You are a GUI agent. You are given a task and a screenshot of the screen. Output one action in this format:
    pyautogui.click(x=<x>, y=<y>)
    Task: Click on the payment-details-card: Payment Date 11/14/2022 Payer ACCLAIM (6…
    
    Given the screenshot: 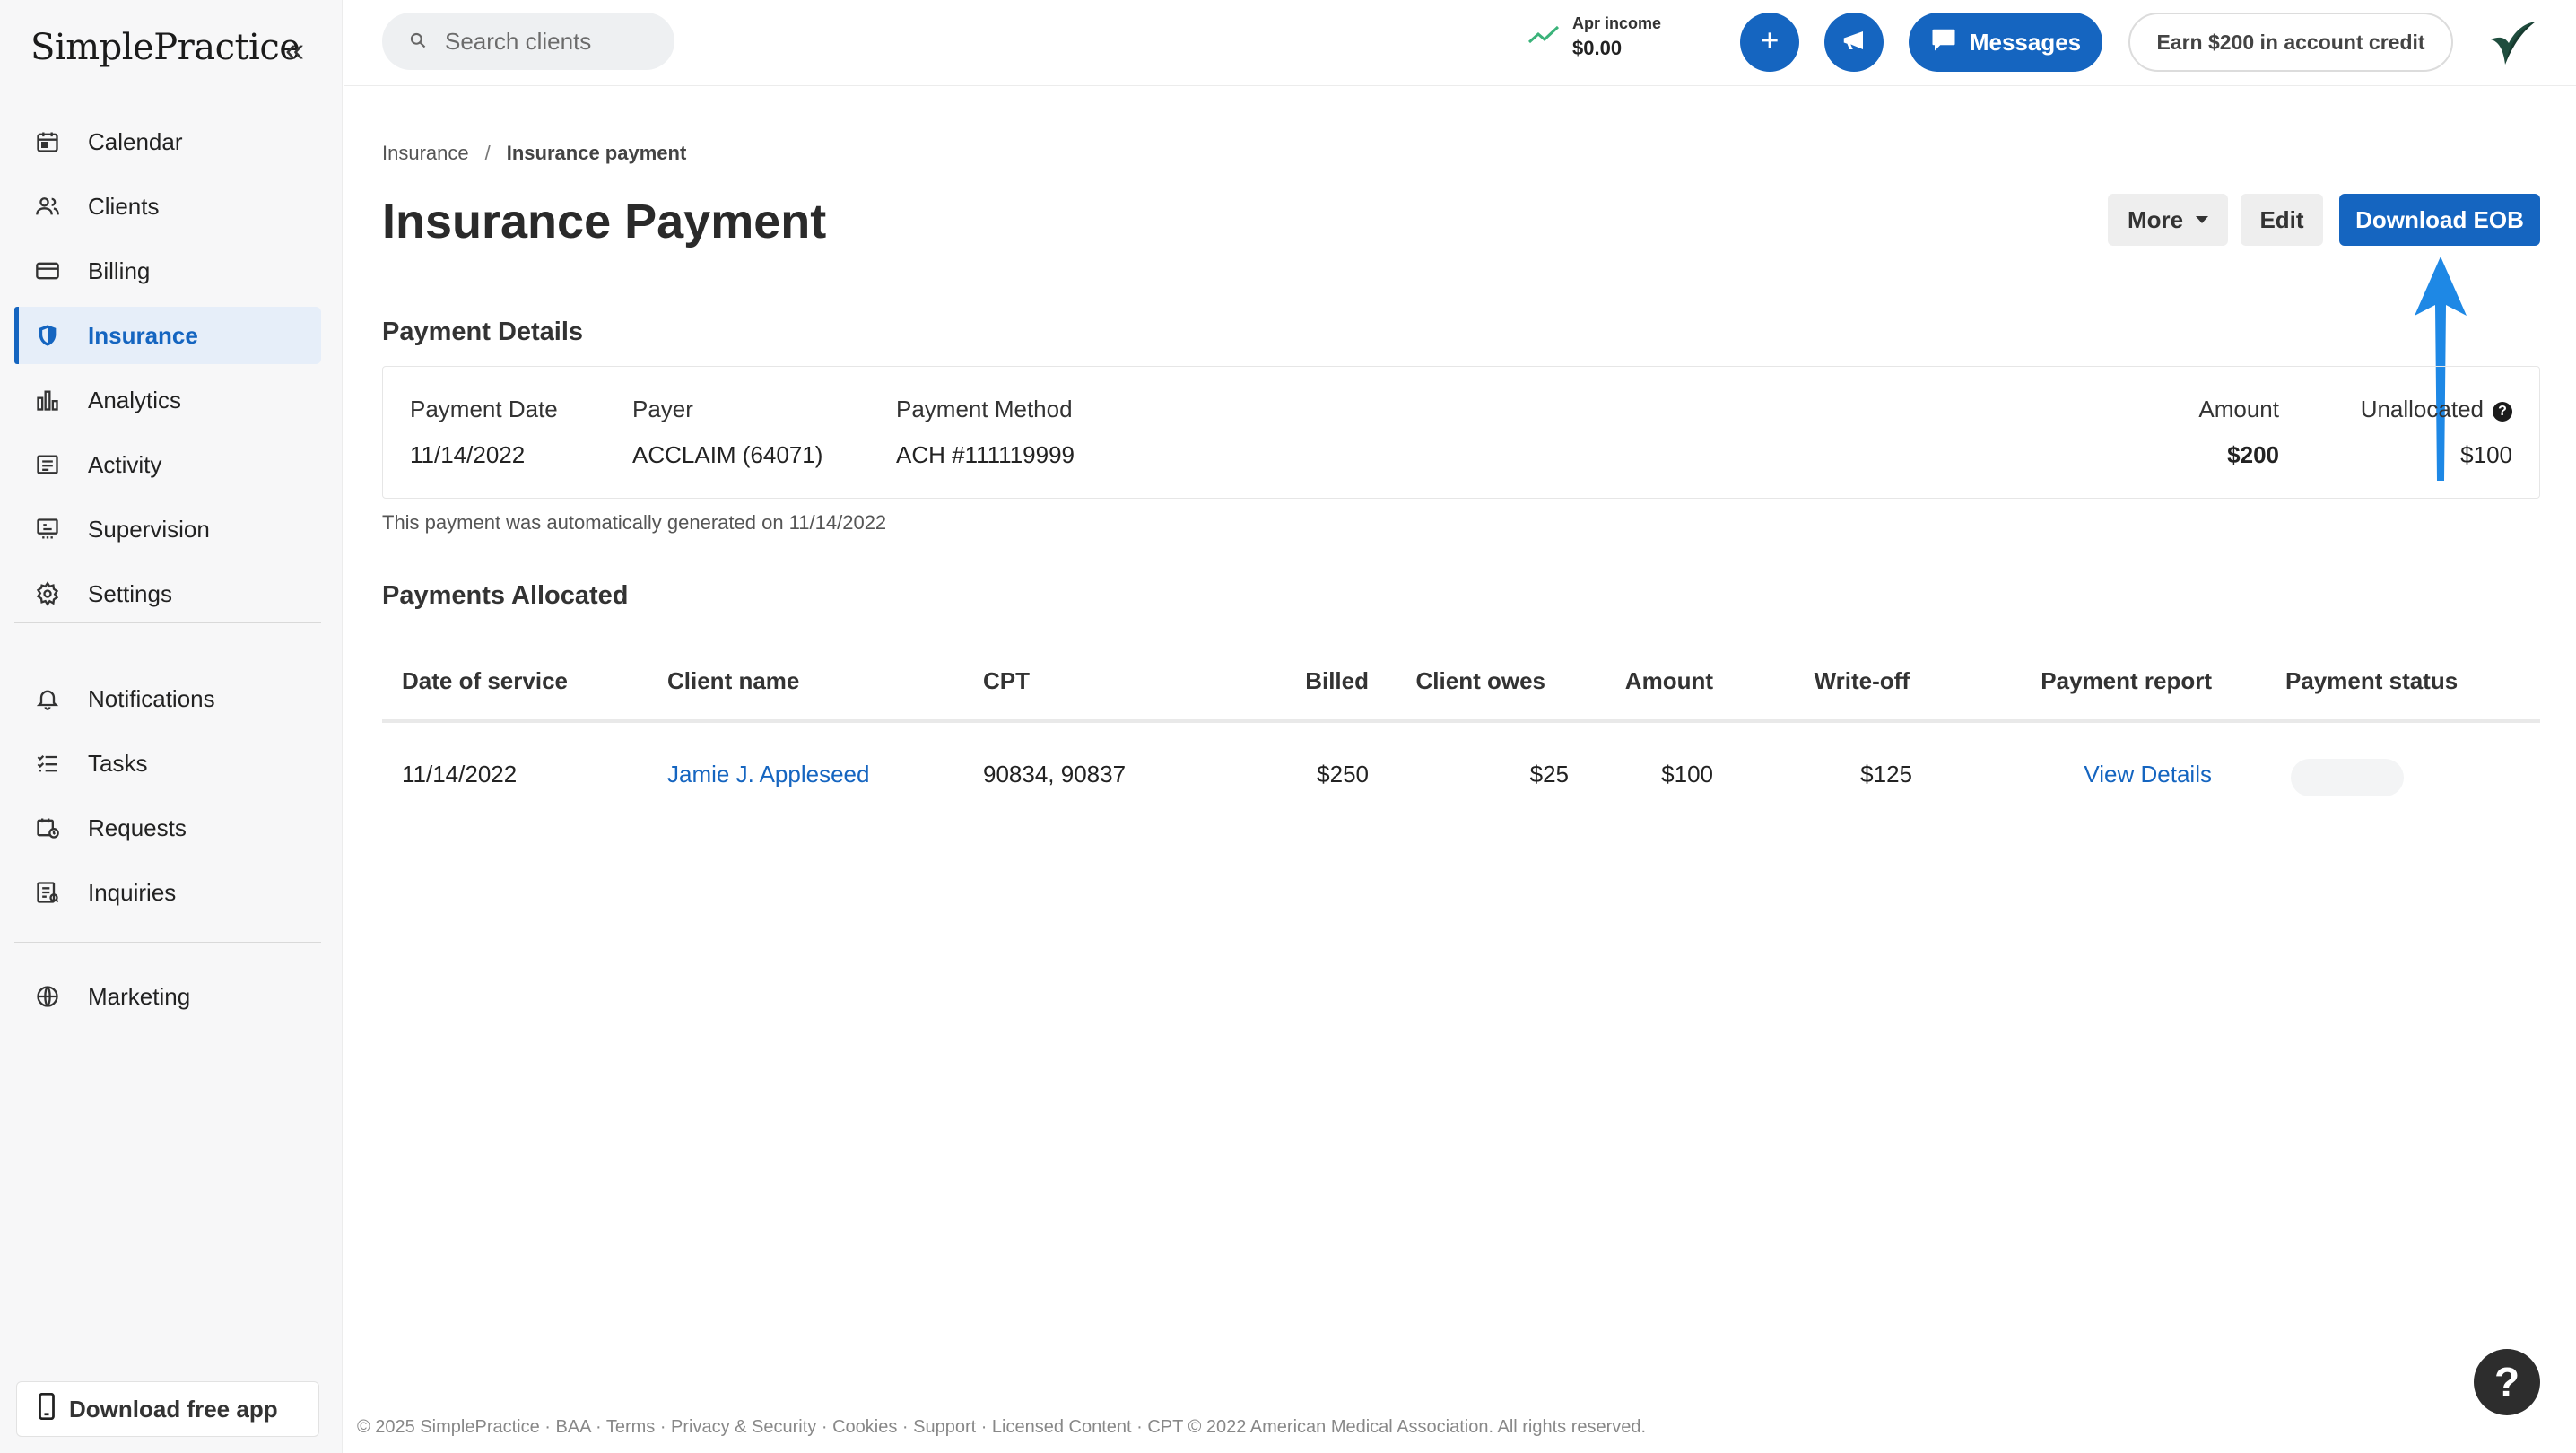 What is the action you would take?
    pyautogui.click(x=1461, y=432)
    